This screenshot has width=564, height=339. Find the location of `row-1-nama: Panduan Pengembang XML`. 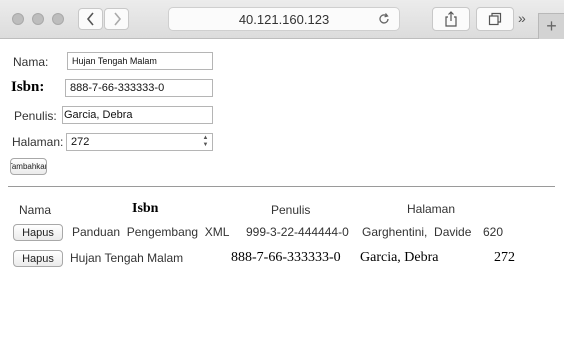

row-1-nama: Panduan Pengembang XML is located at coordinates (151, 232).